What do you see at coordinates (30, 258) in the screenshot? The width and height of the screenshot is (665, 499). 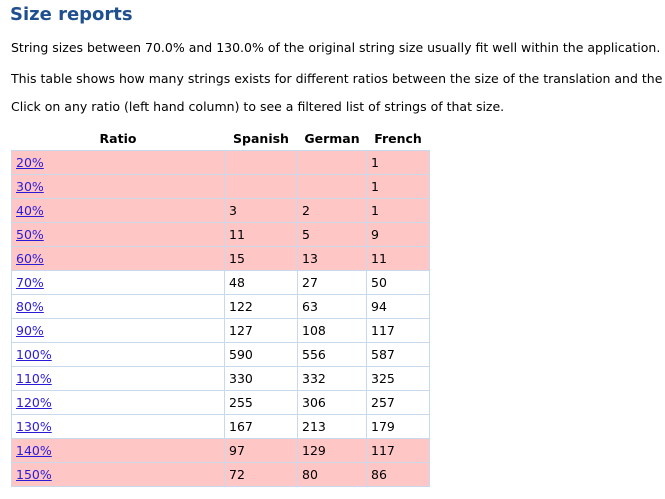 I see `ratio-link: 60%` at bounding box center [30, 258].